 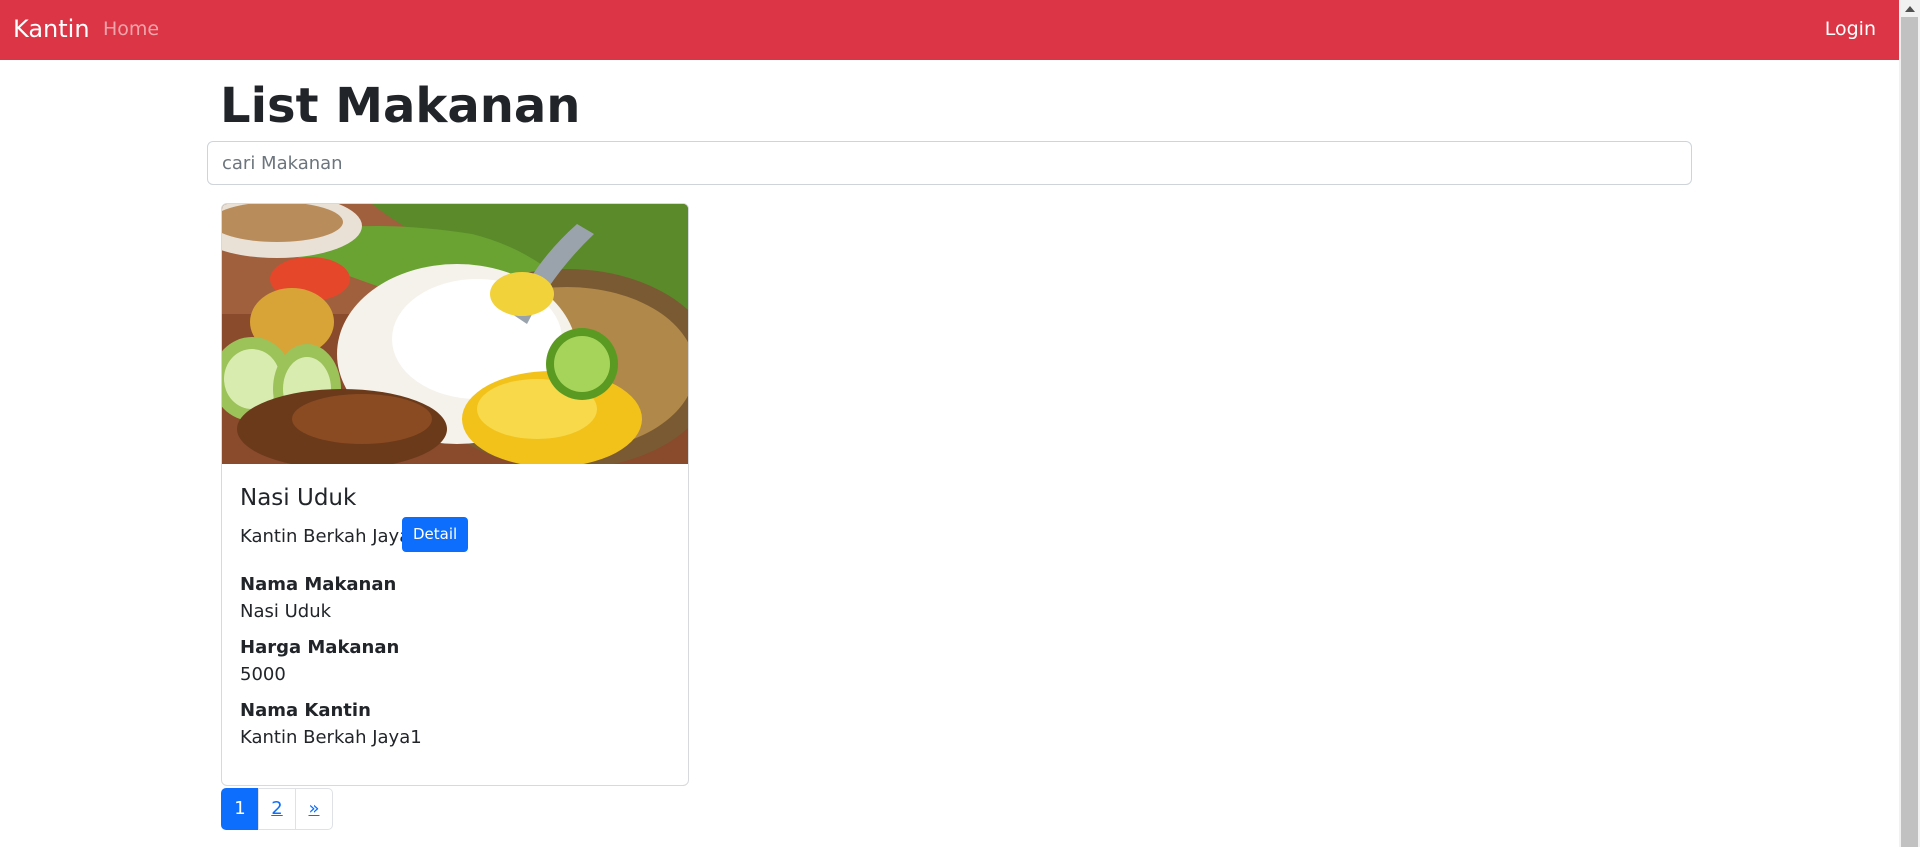 I want to click on field-label-nama-kantin: Nama Kantin, so click(x=305, y=710).